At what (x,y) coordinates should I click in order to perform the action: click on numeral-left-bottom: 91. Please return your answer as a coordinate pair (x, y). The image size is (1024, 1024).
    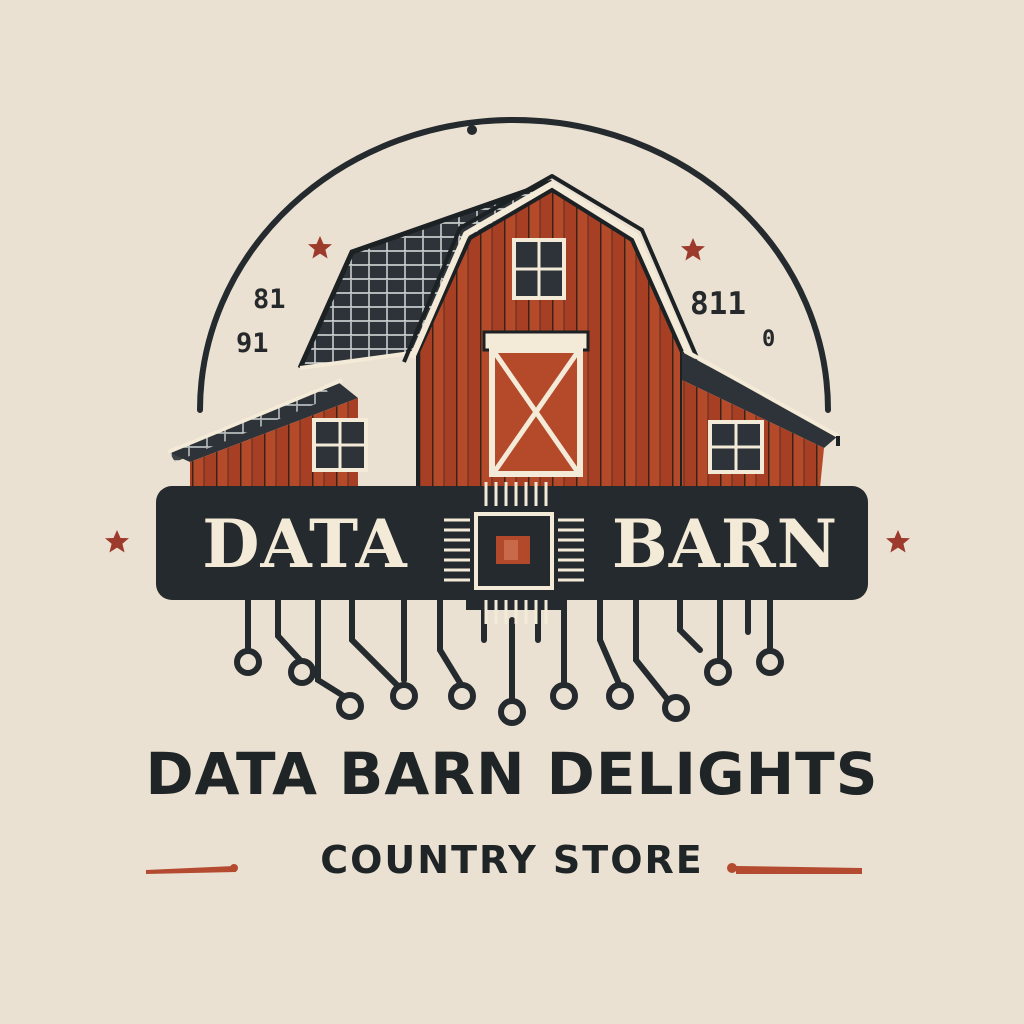
    Looking at the image, I should click on (252, 343).